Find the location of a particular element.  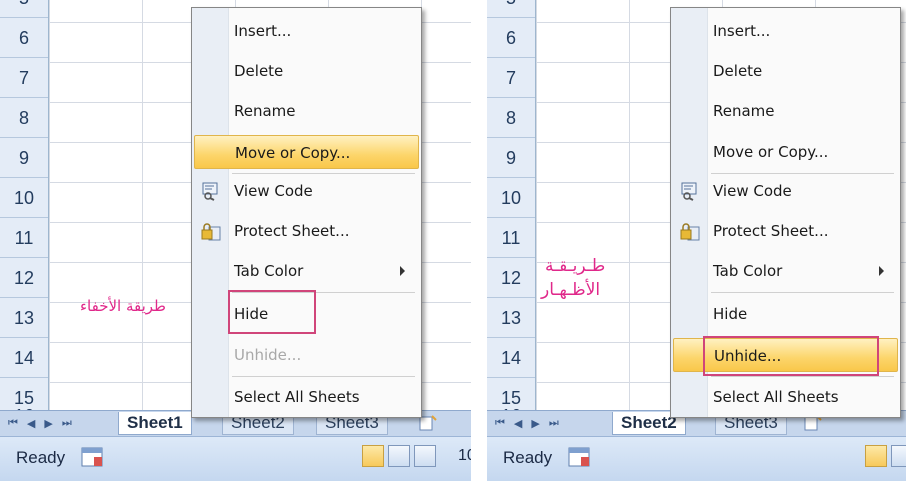

tab-sheet1: Sheet1 is located at coordinates (155, 423).